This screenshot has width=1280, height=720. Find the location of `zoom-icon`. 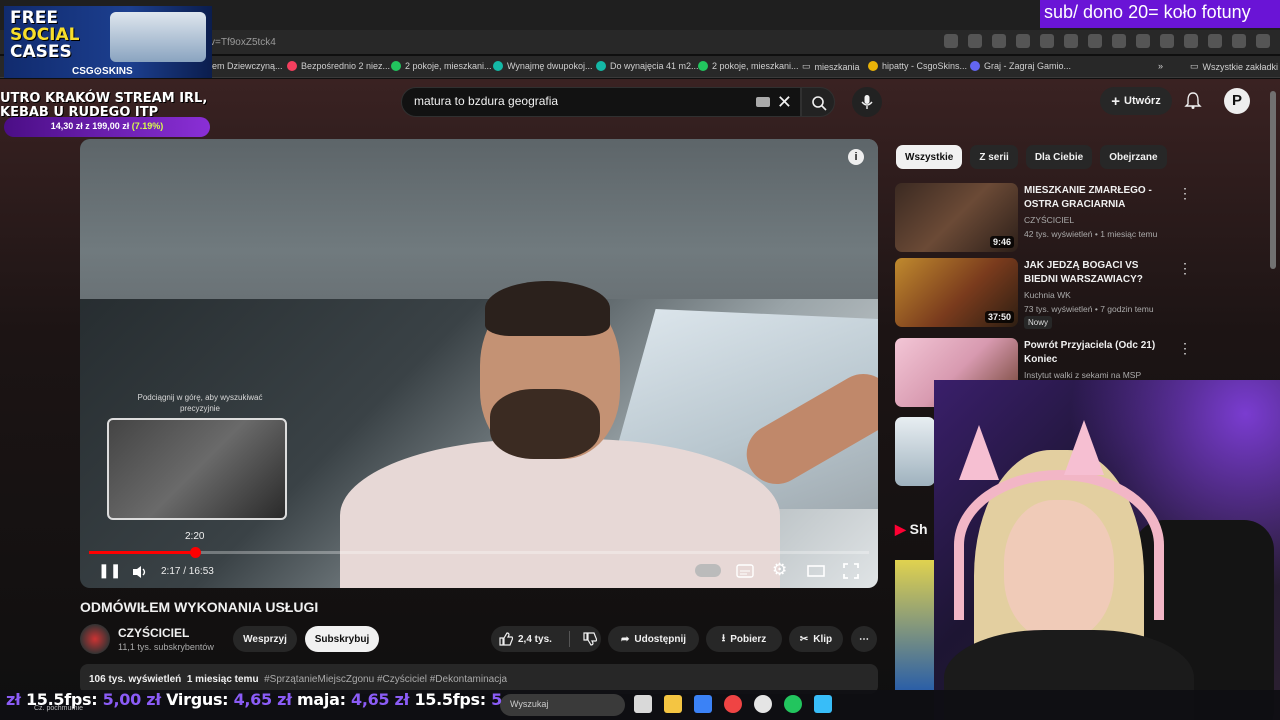

zoom-icon is located at coordinates (975, 41).